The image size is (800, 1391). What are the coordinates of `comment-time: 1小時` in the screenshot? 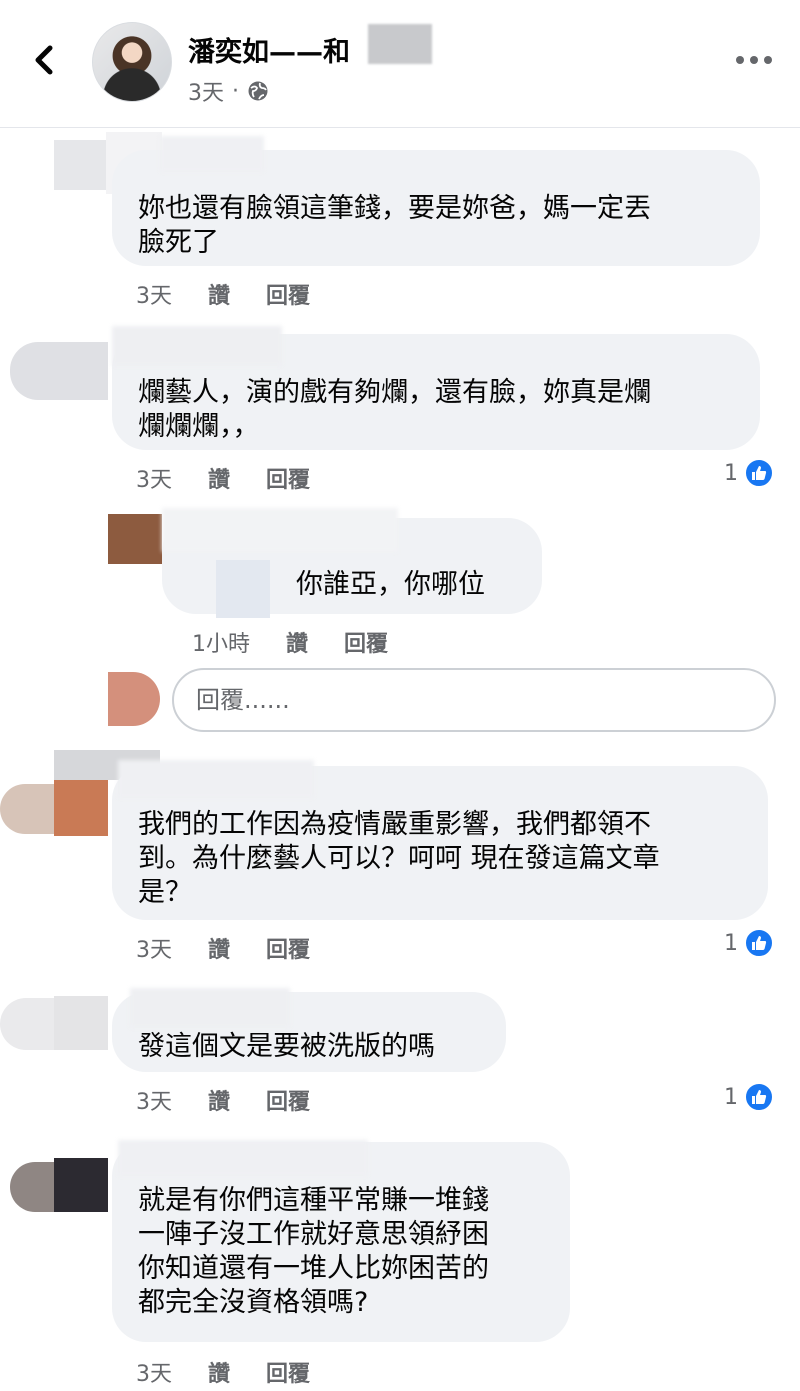 It's located at (221, 642).